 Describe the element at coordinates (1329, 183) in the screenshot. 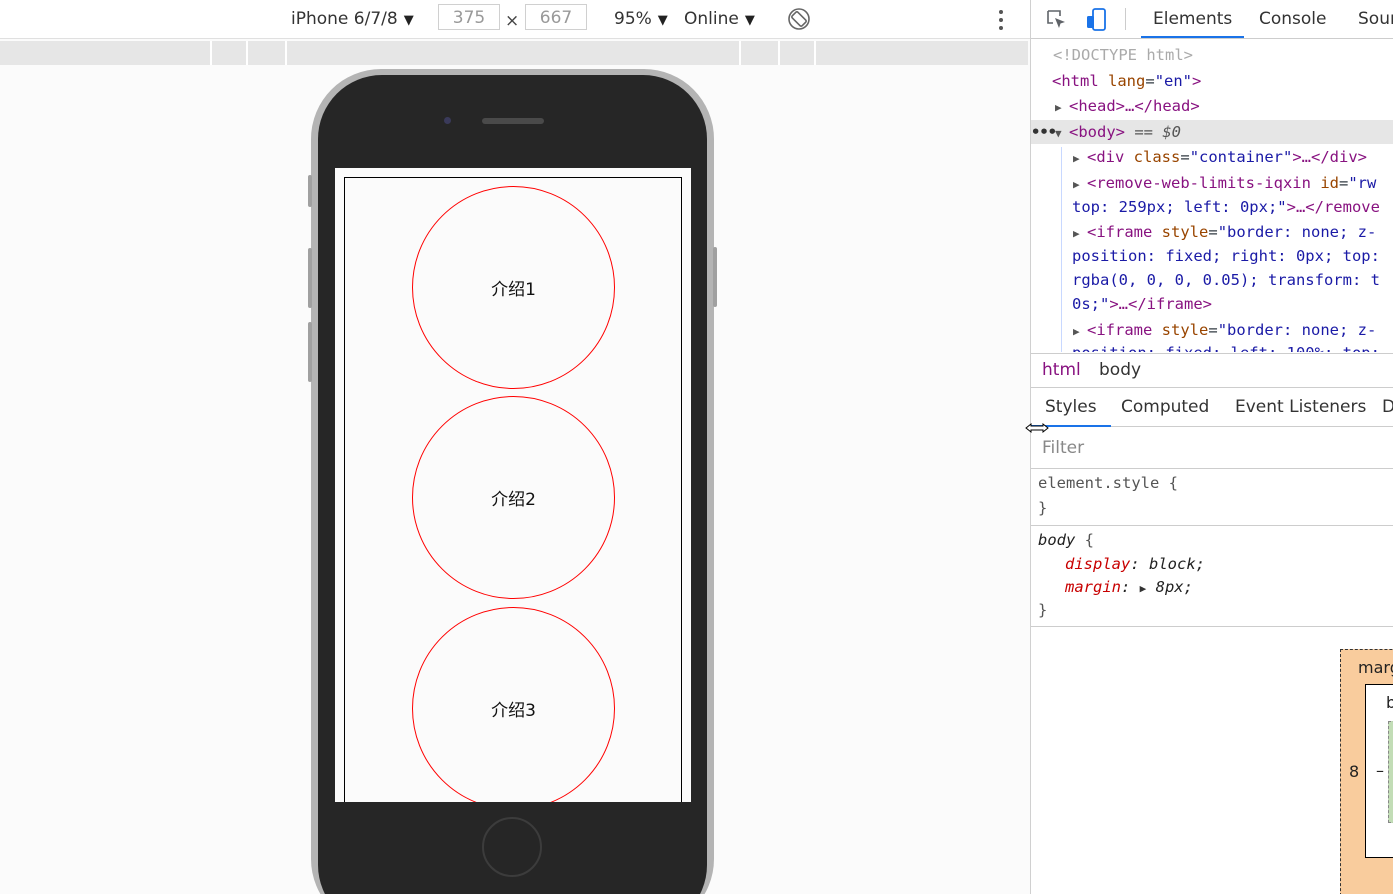

I see `attr-name: id` at that location.